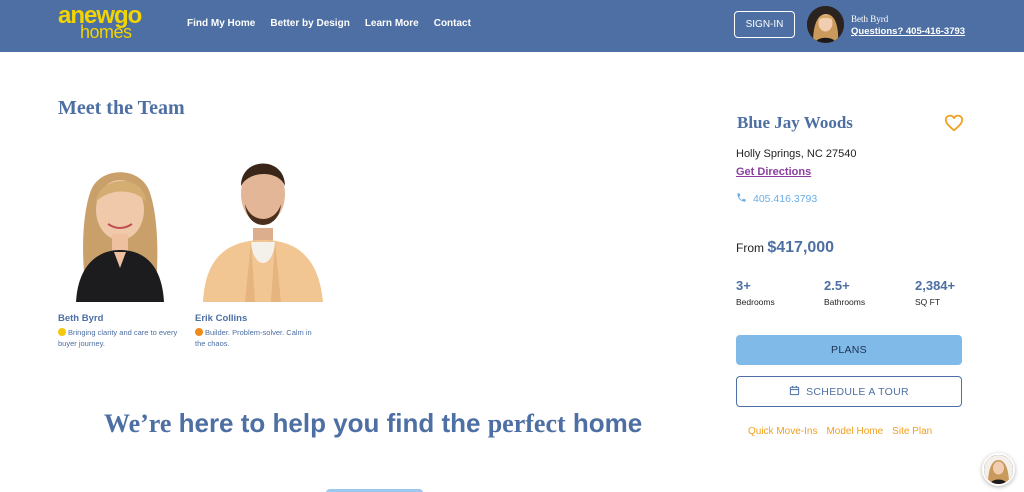  I want to click on nav-find-my-home: Find My Home, so click(221, 23).